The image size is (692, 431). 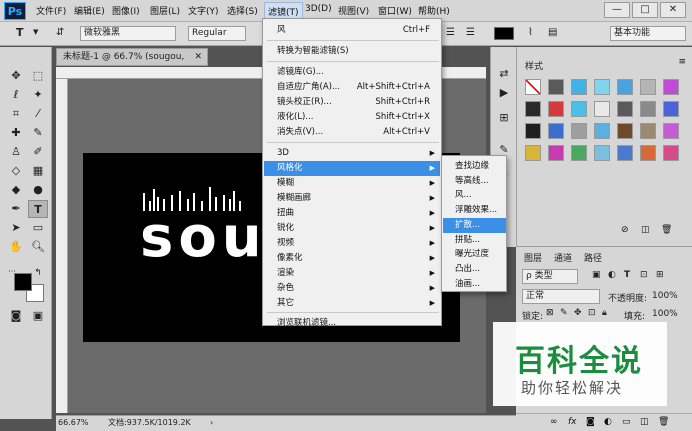 I want to click on filter-menu-item: 转换为智能滤镜(S), so click(x=352, y=51).